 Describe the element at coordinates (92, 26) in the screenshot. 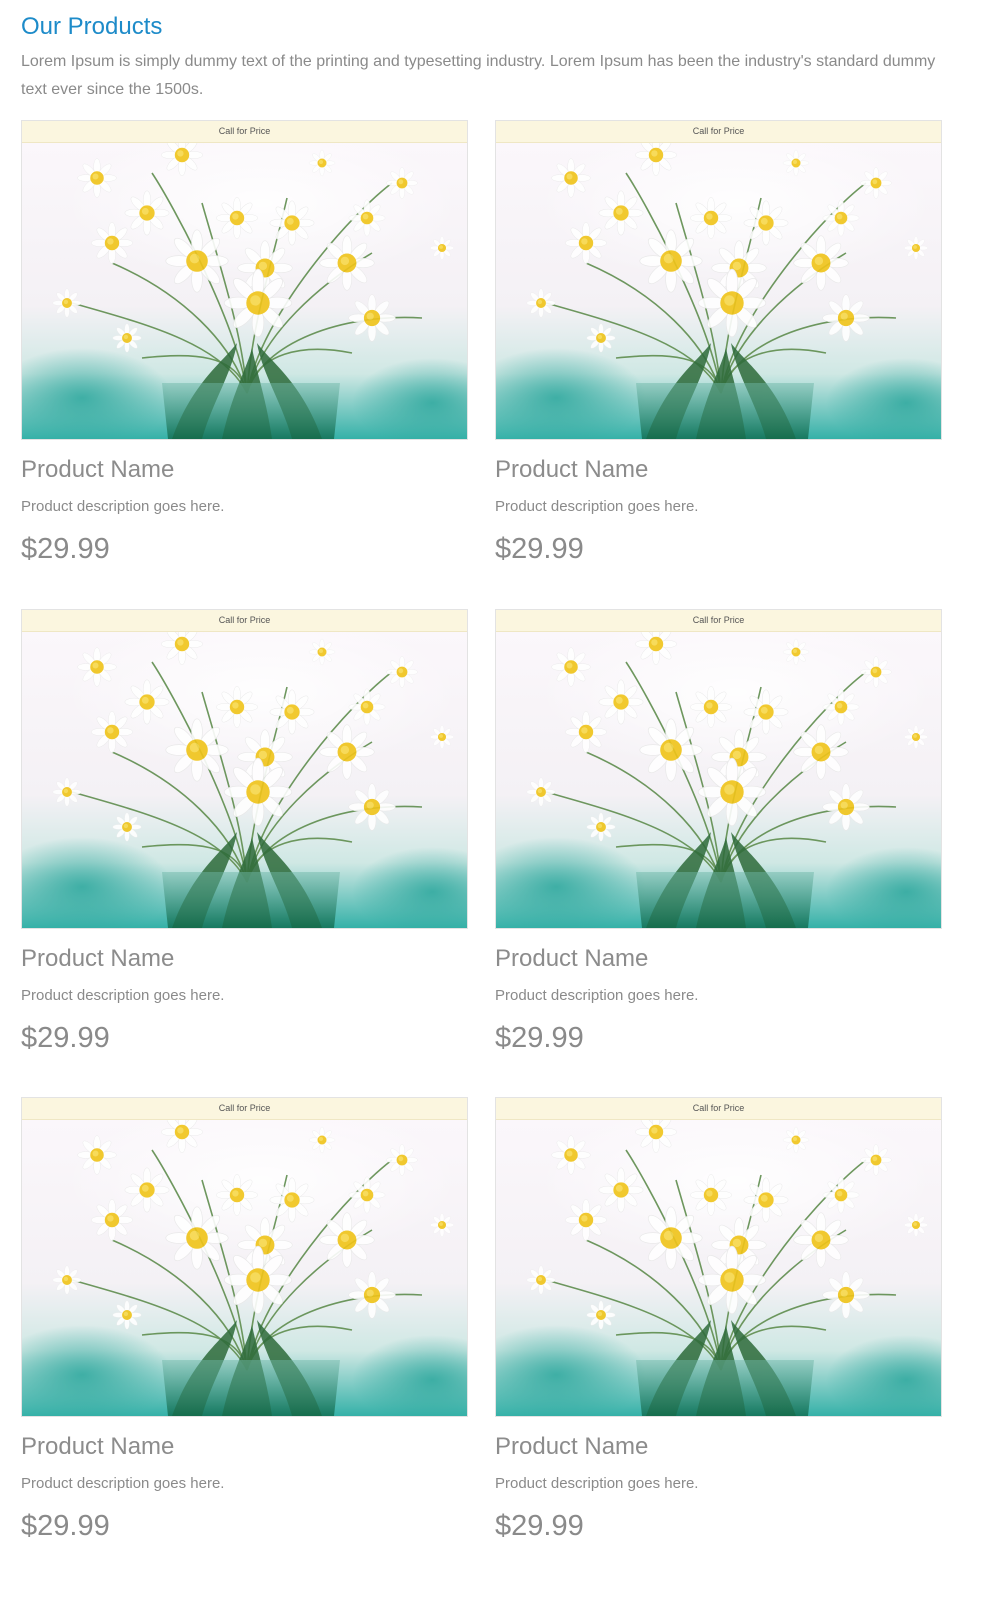

I see `section-title: Our Products` at that location.